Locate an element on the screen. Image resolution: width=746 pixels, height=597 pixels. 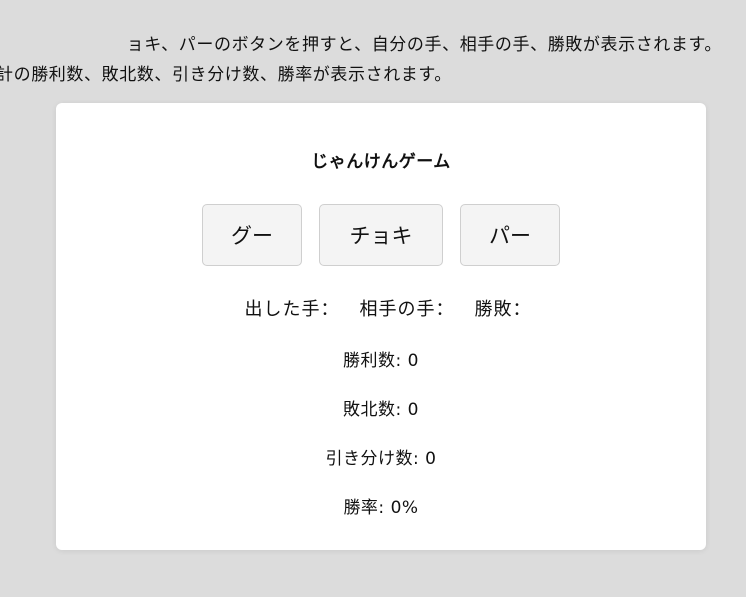
win-rate: 勝率: 0% is located at coordinates (381, 505).